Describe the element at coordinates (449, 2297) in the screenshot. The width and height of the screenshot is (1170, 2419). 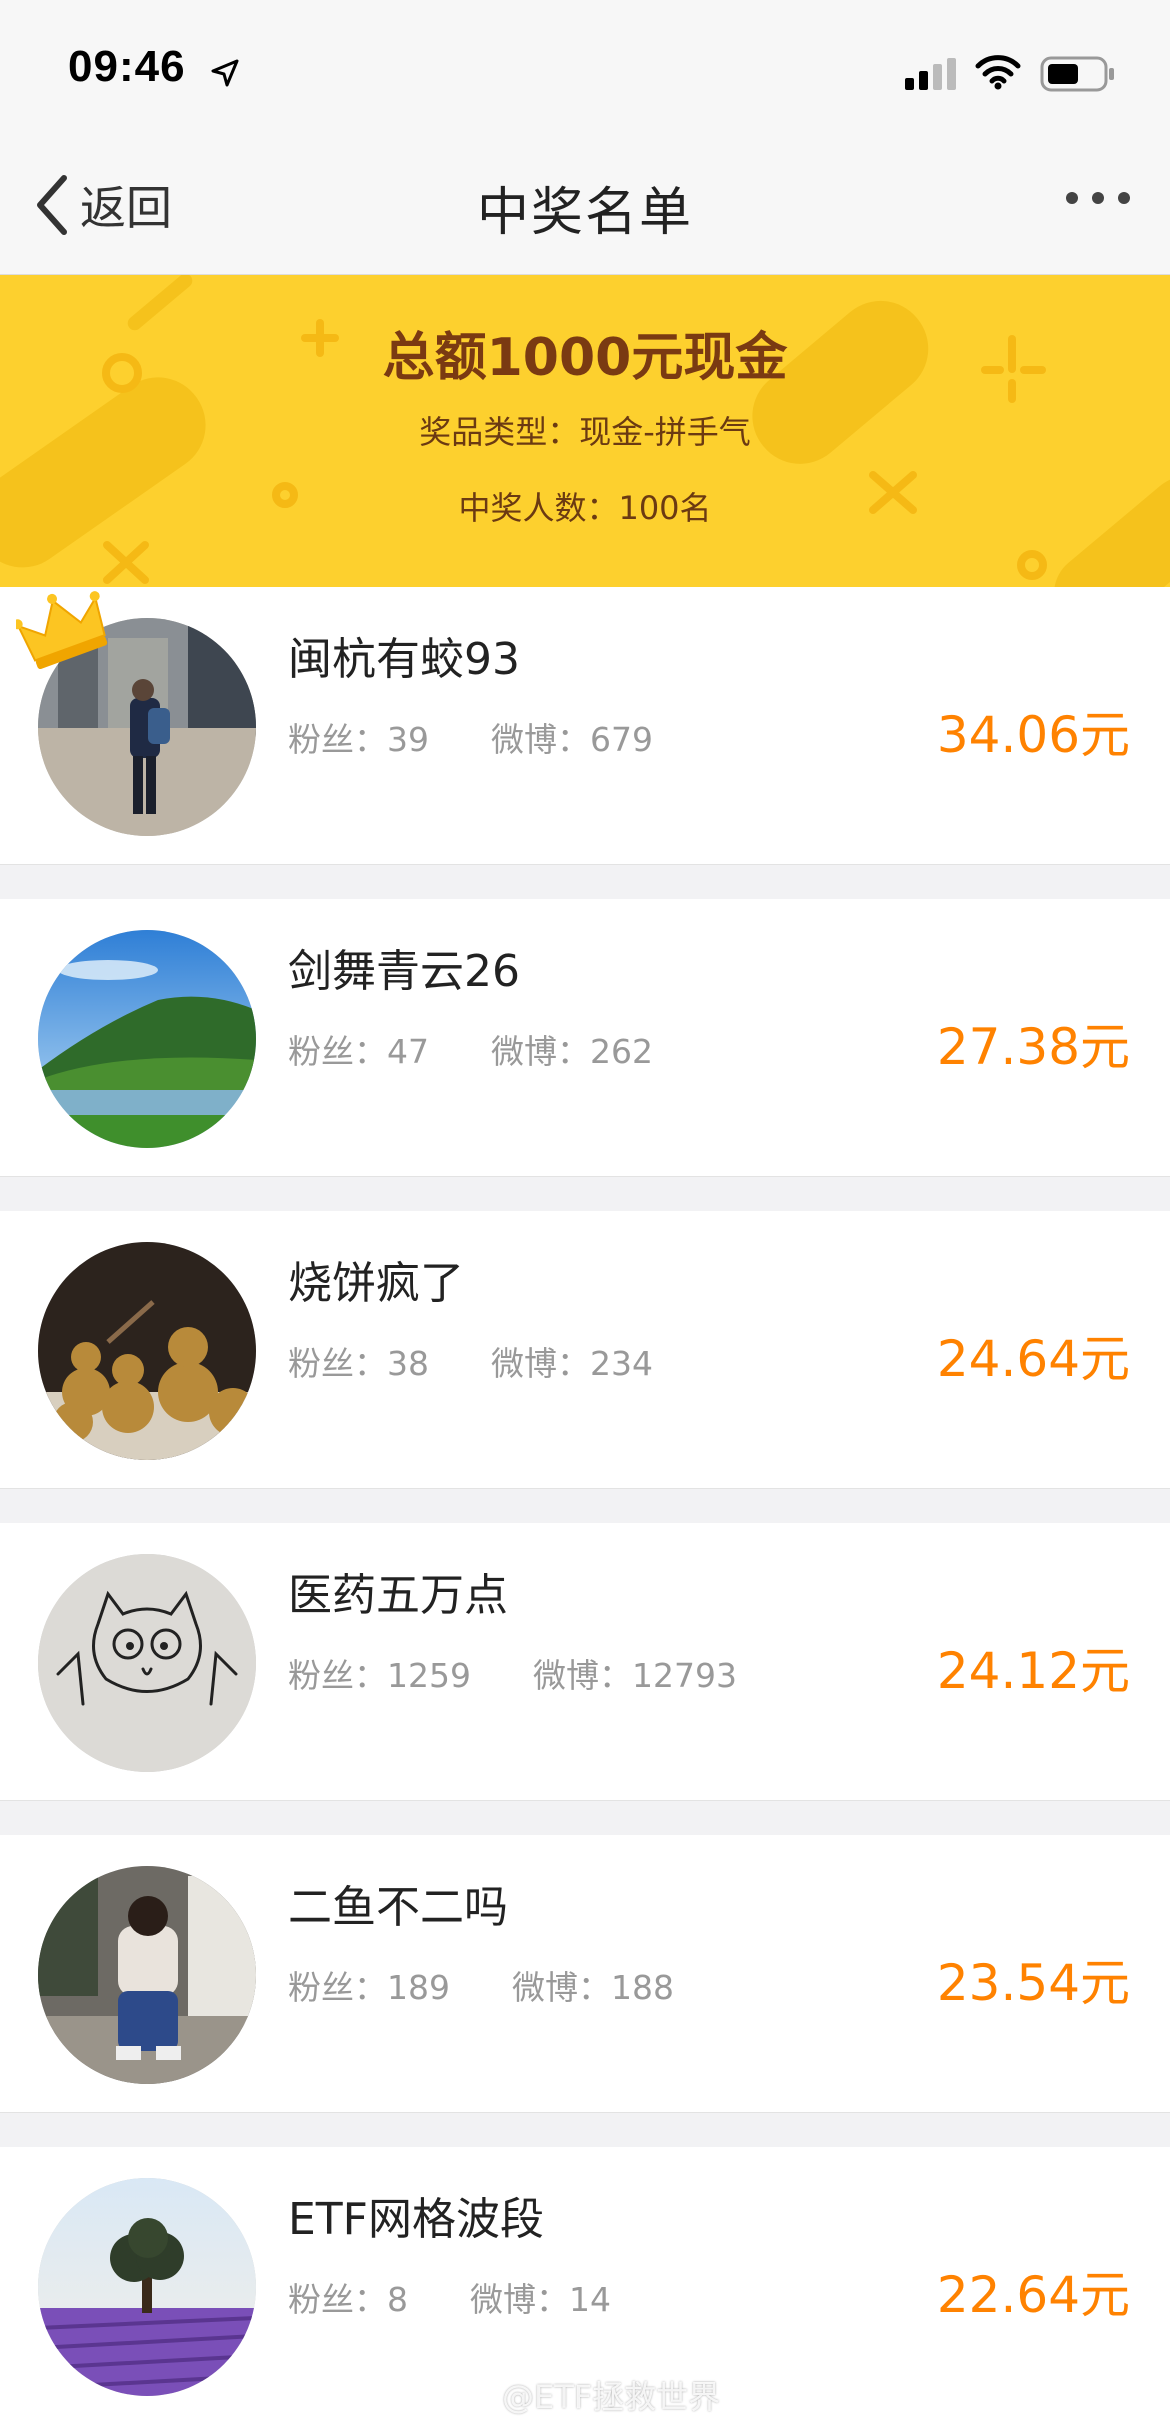
I see `winner-stats: 粉丝：8 微博：14` at that location.